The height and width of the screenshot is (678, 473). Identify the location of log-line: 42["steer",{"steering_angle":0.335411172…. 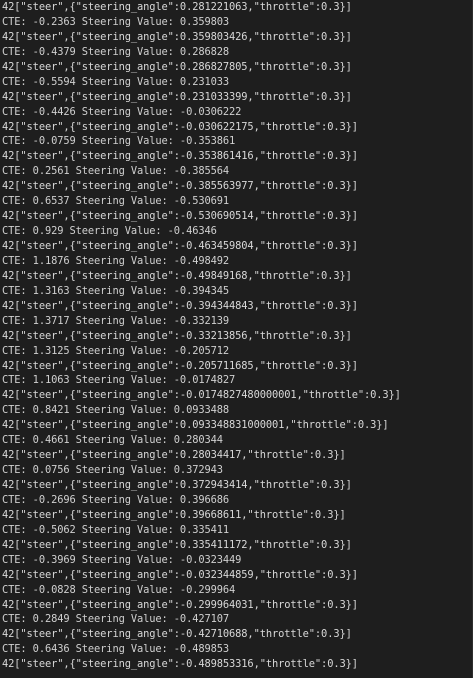
(177, 544).